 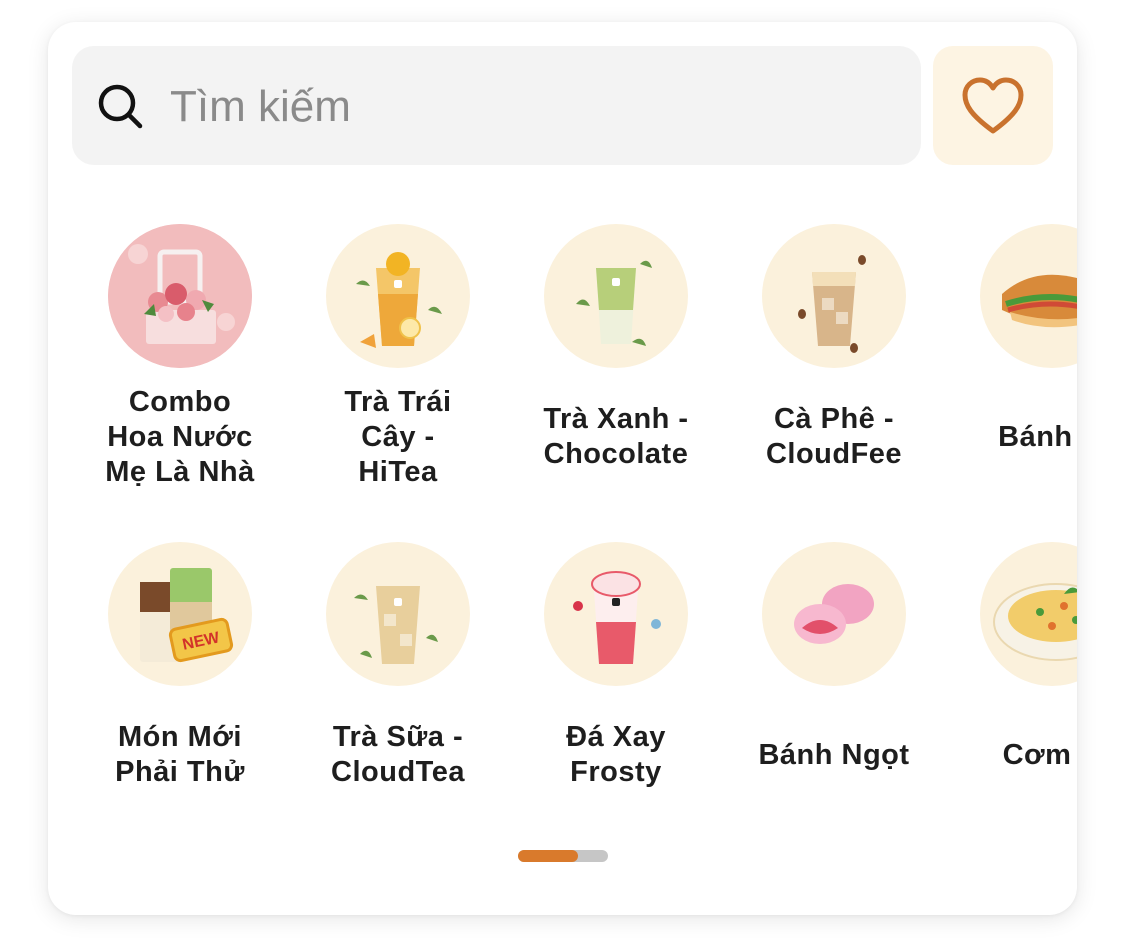 What do you see at coordinates (616, 614) in the screenshot?
I see `frosty-icon` at bounding box center [616, 614].